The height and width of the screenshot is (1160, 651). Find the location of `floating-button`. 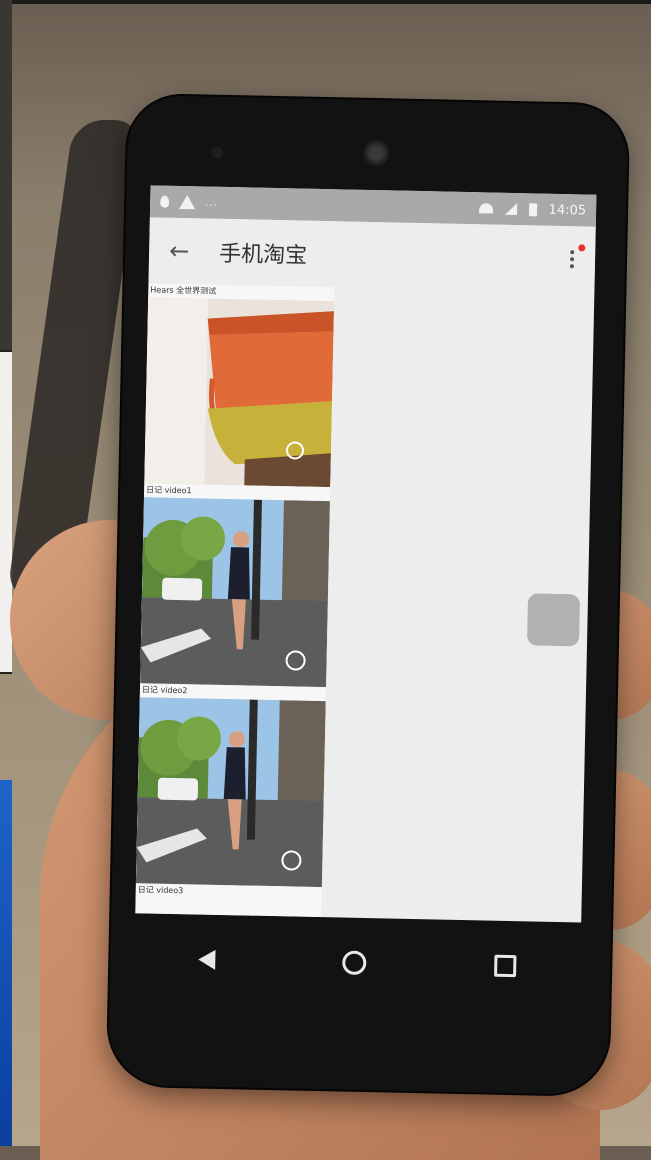

floating-button is located at coordinates (553, 620).